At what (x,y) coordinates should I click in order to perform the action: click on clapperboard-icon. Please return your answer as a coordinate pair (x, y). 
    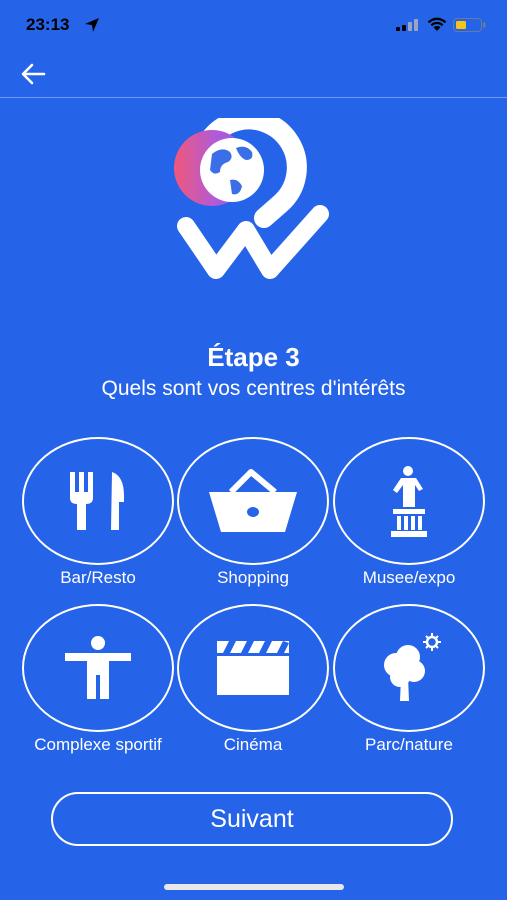
    Looking at the image, I should click on (253, 668).